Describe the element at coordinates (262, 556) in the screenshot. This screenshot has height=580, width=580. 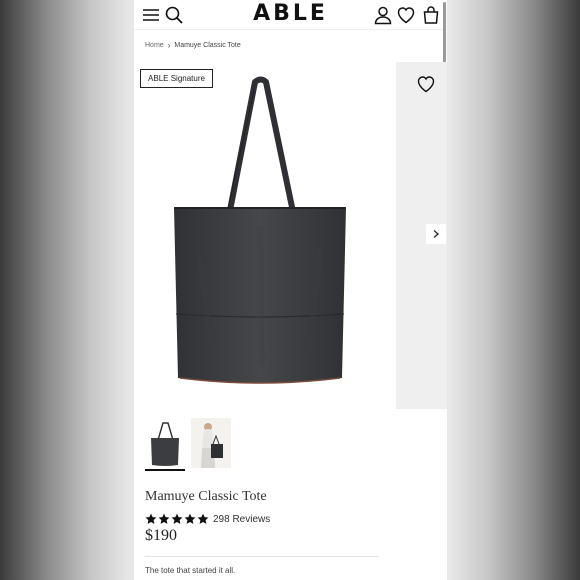
I see `divider` at that location.